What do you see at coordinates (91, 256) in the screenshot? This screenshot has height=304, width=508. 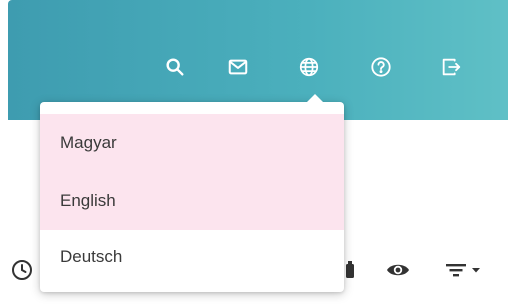 I see `language-label: Deutsch` at bounding box center [91, 256].